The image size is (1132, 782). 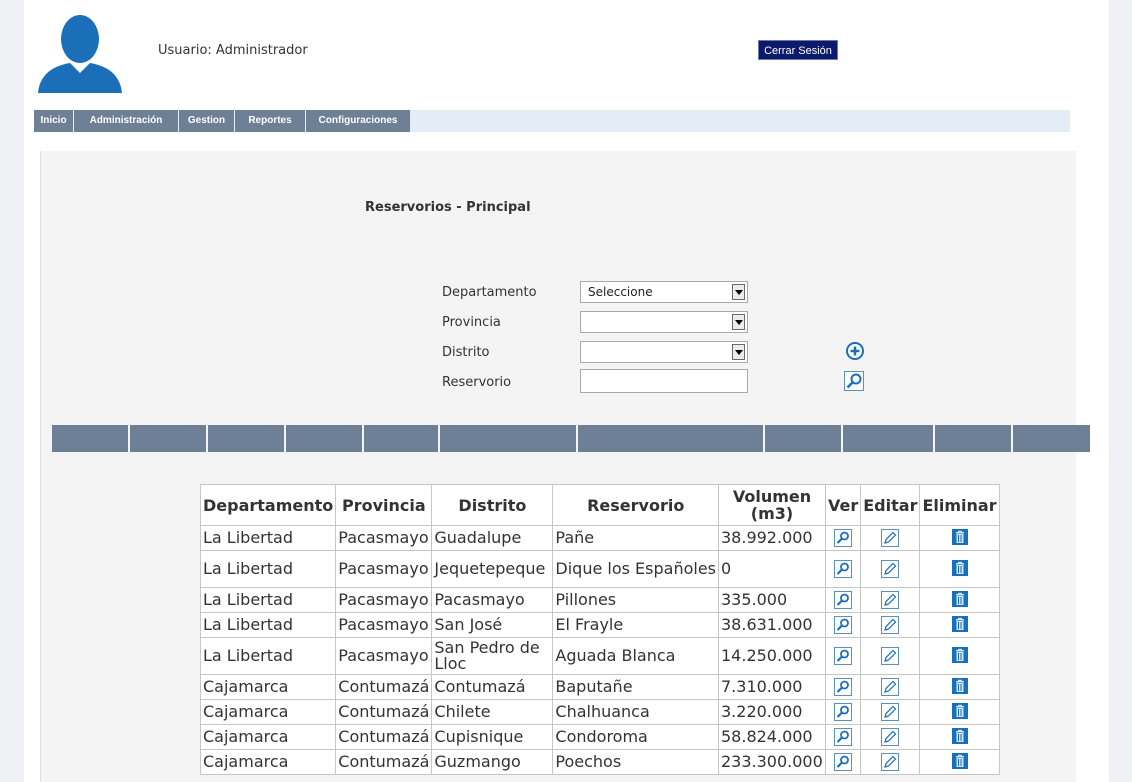 I want to click on cell-volumen: 3.220.000, so click(x=772, y=712).